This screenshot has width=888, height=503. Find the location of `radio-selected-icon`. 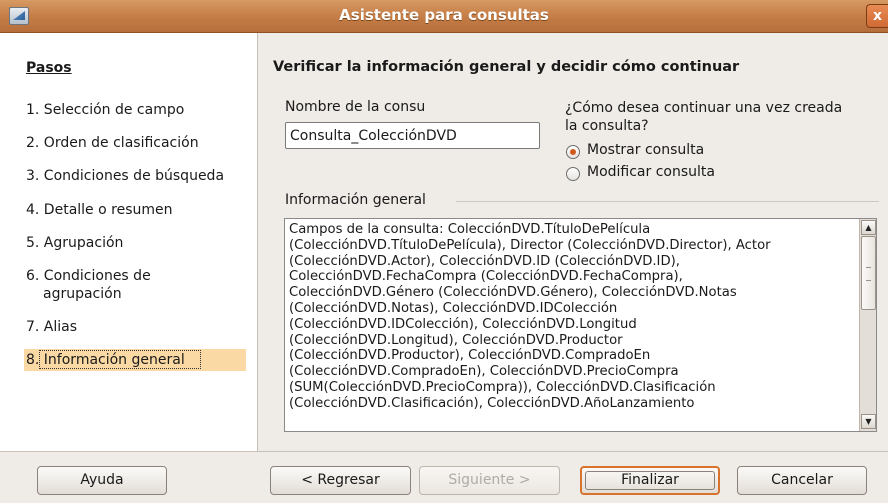

radio-selected-icon is located at coordinates (573, 152).